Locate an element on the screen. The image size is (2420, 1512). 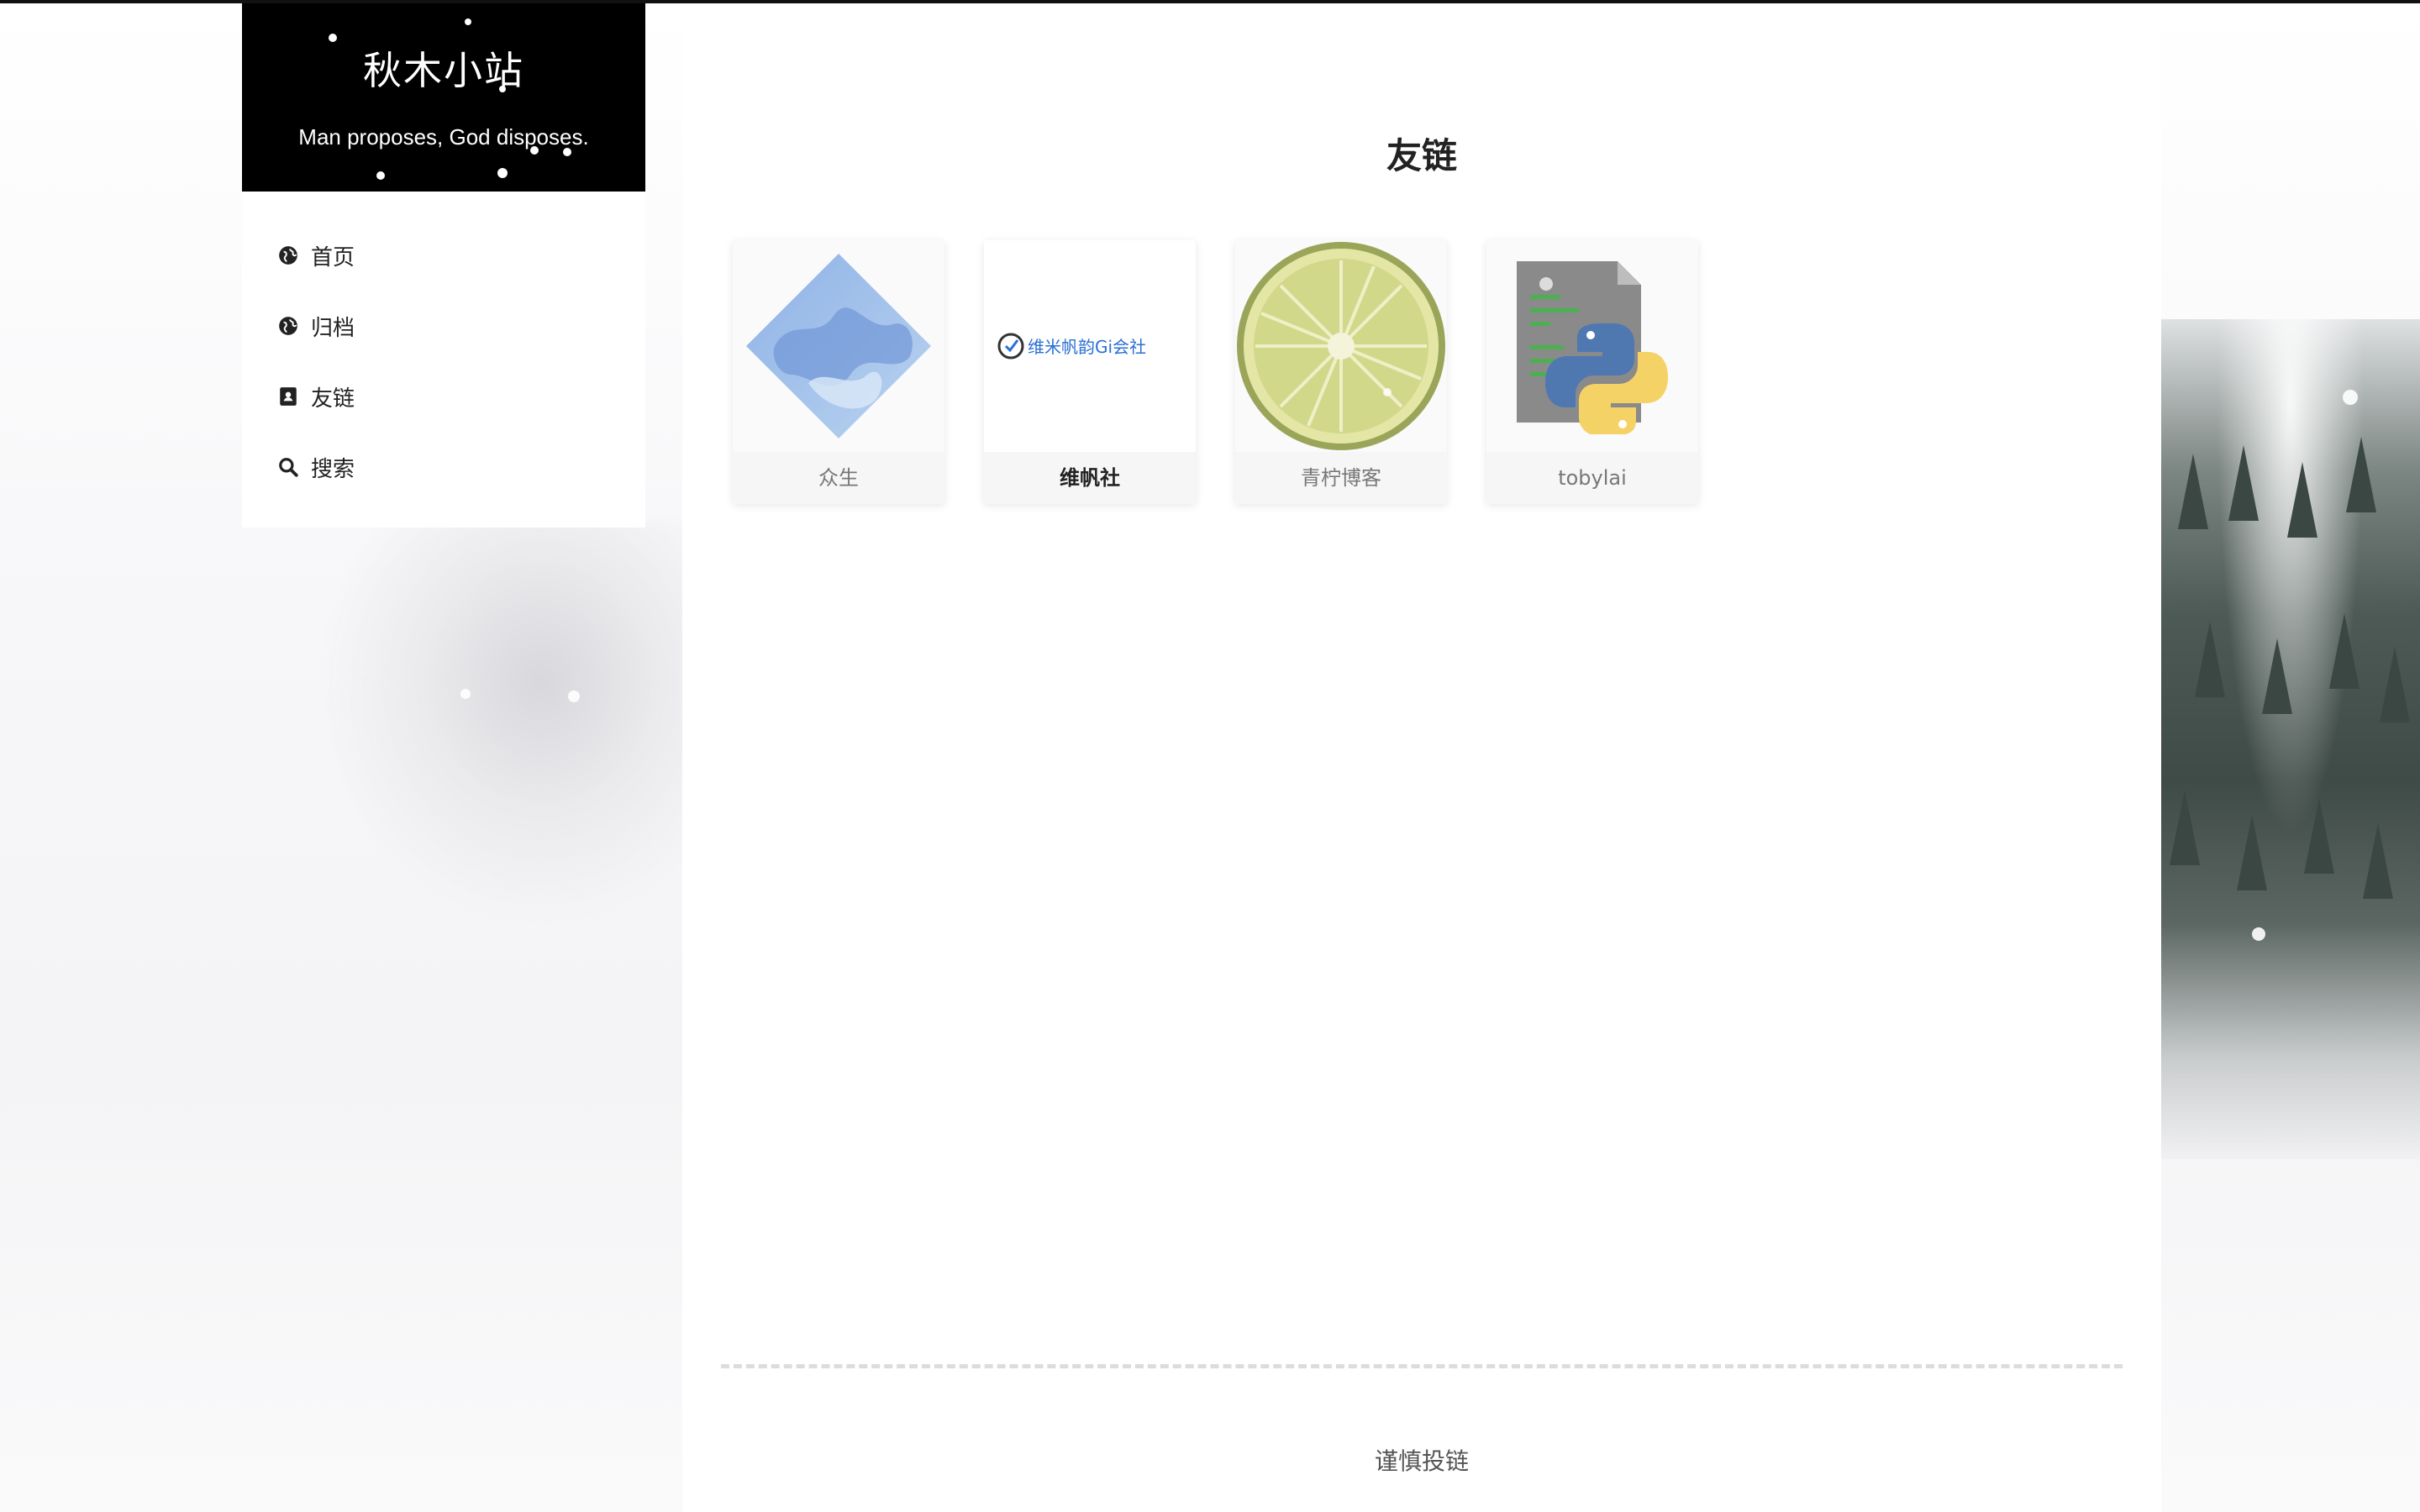
page-title: 友链 is located at coordinates (1421, 155).